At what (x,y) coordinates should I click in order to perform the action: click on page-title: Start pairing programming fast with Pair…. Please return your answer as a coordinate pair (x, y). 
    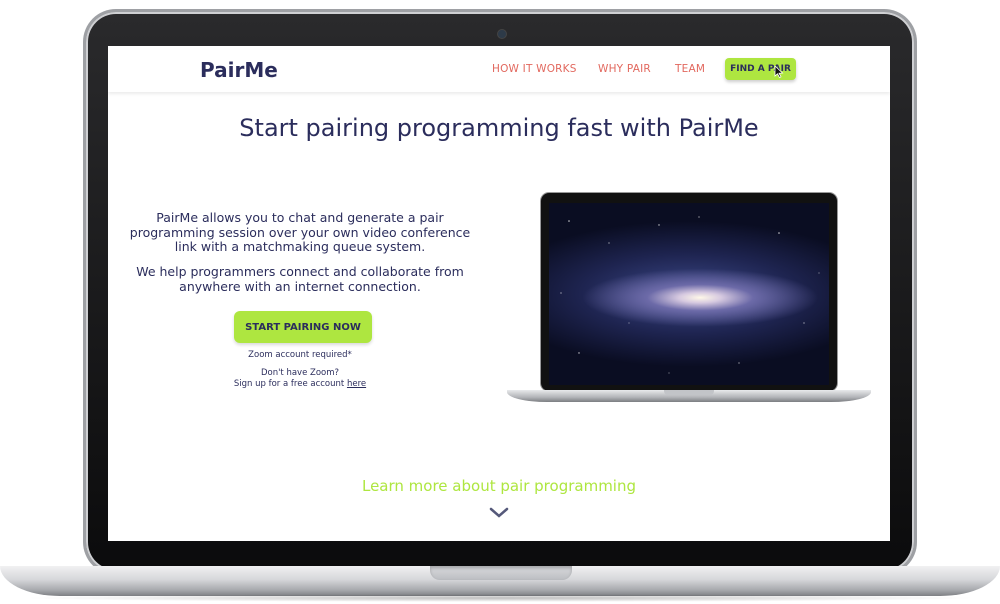
    Looking at the image, I should click on (499, 128).